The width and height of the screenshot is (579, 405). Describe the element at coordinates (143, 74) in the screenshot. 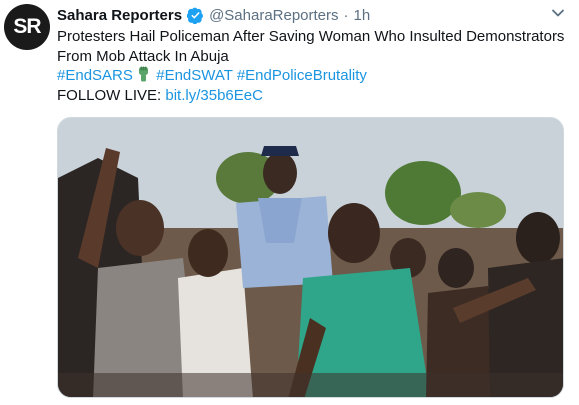

I see `raised-fist-icon` at that location.